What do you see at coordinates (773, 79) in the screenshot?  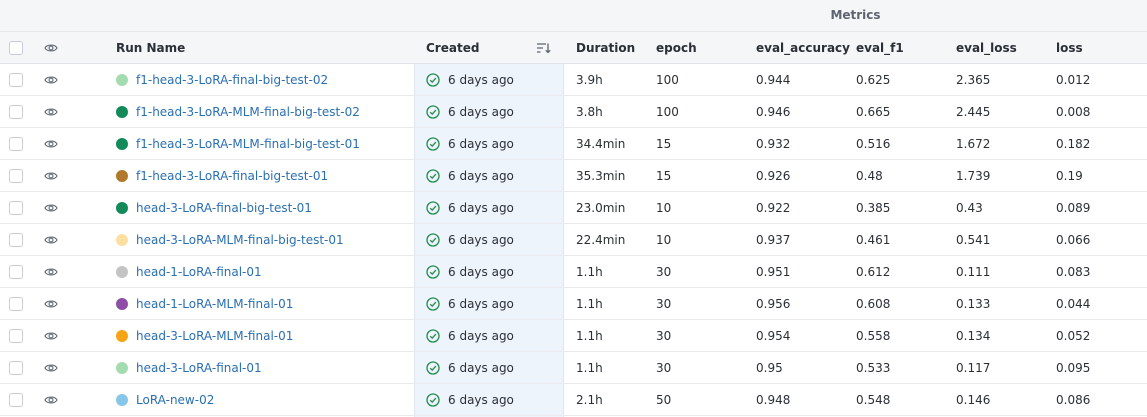 I see `eval-accuracy-cell: 0.944` at bounding box center [773, 79].